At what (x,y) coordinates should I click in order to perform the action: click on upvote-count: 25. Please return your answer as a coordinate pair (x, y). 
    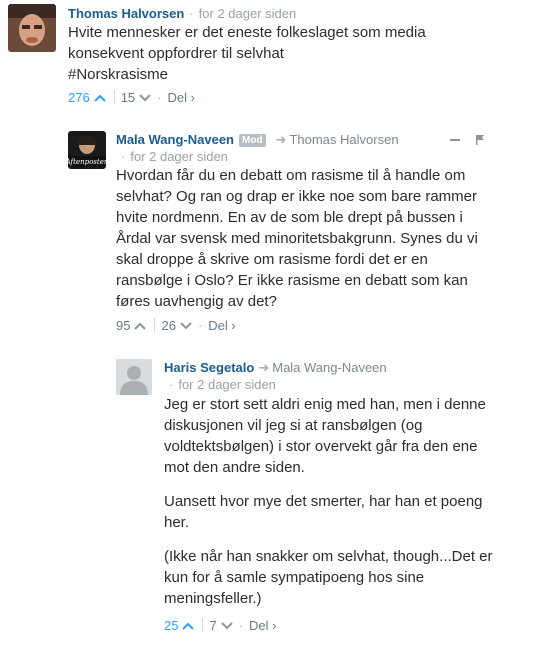
    Looking at the image, I should click on (171, 625).